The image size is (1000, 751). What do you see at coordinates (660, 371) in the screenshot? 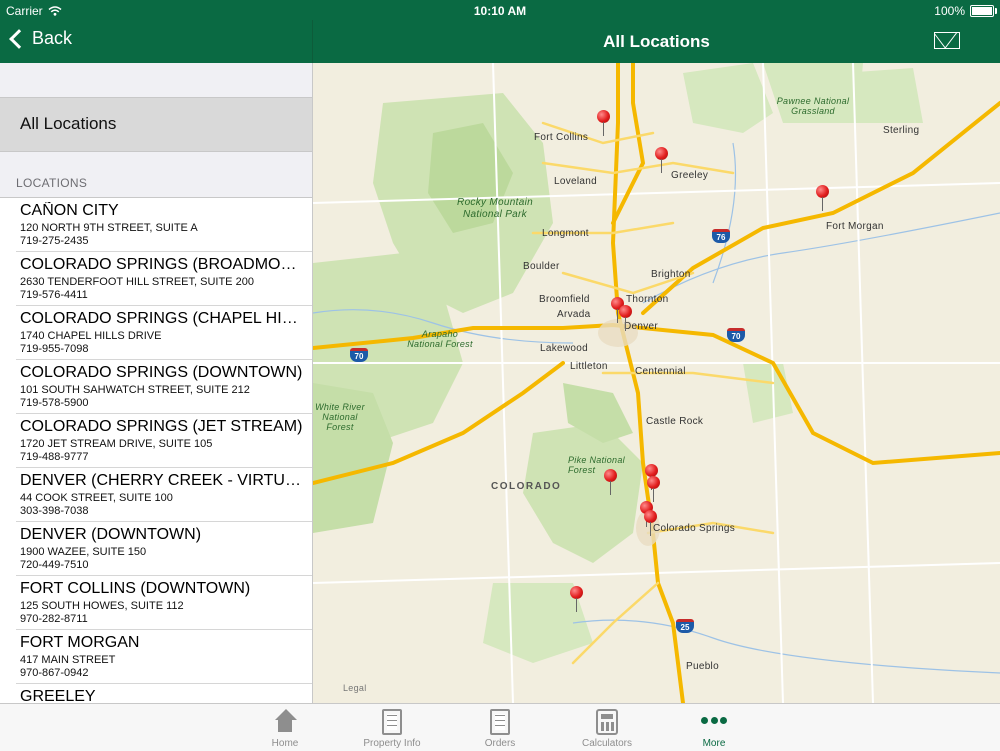
I see `map-label-centennial: Centennial` at bounding box center [660, 371].